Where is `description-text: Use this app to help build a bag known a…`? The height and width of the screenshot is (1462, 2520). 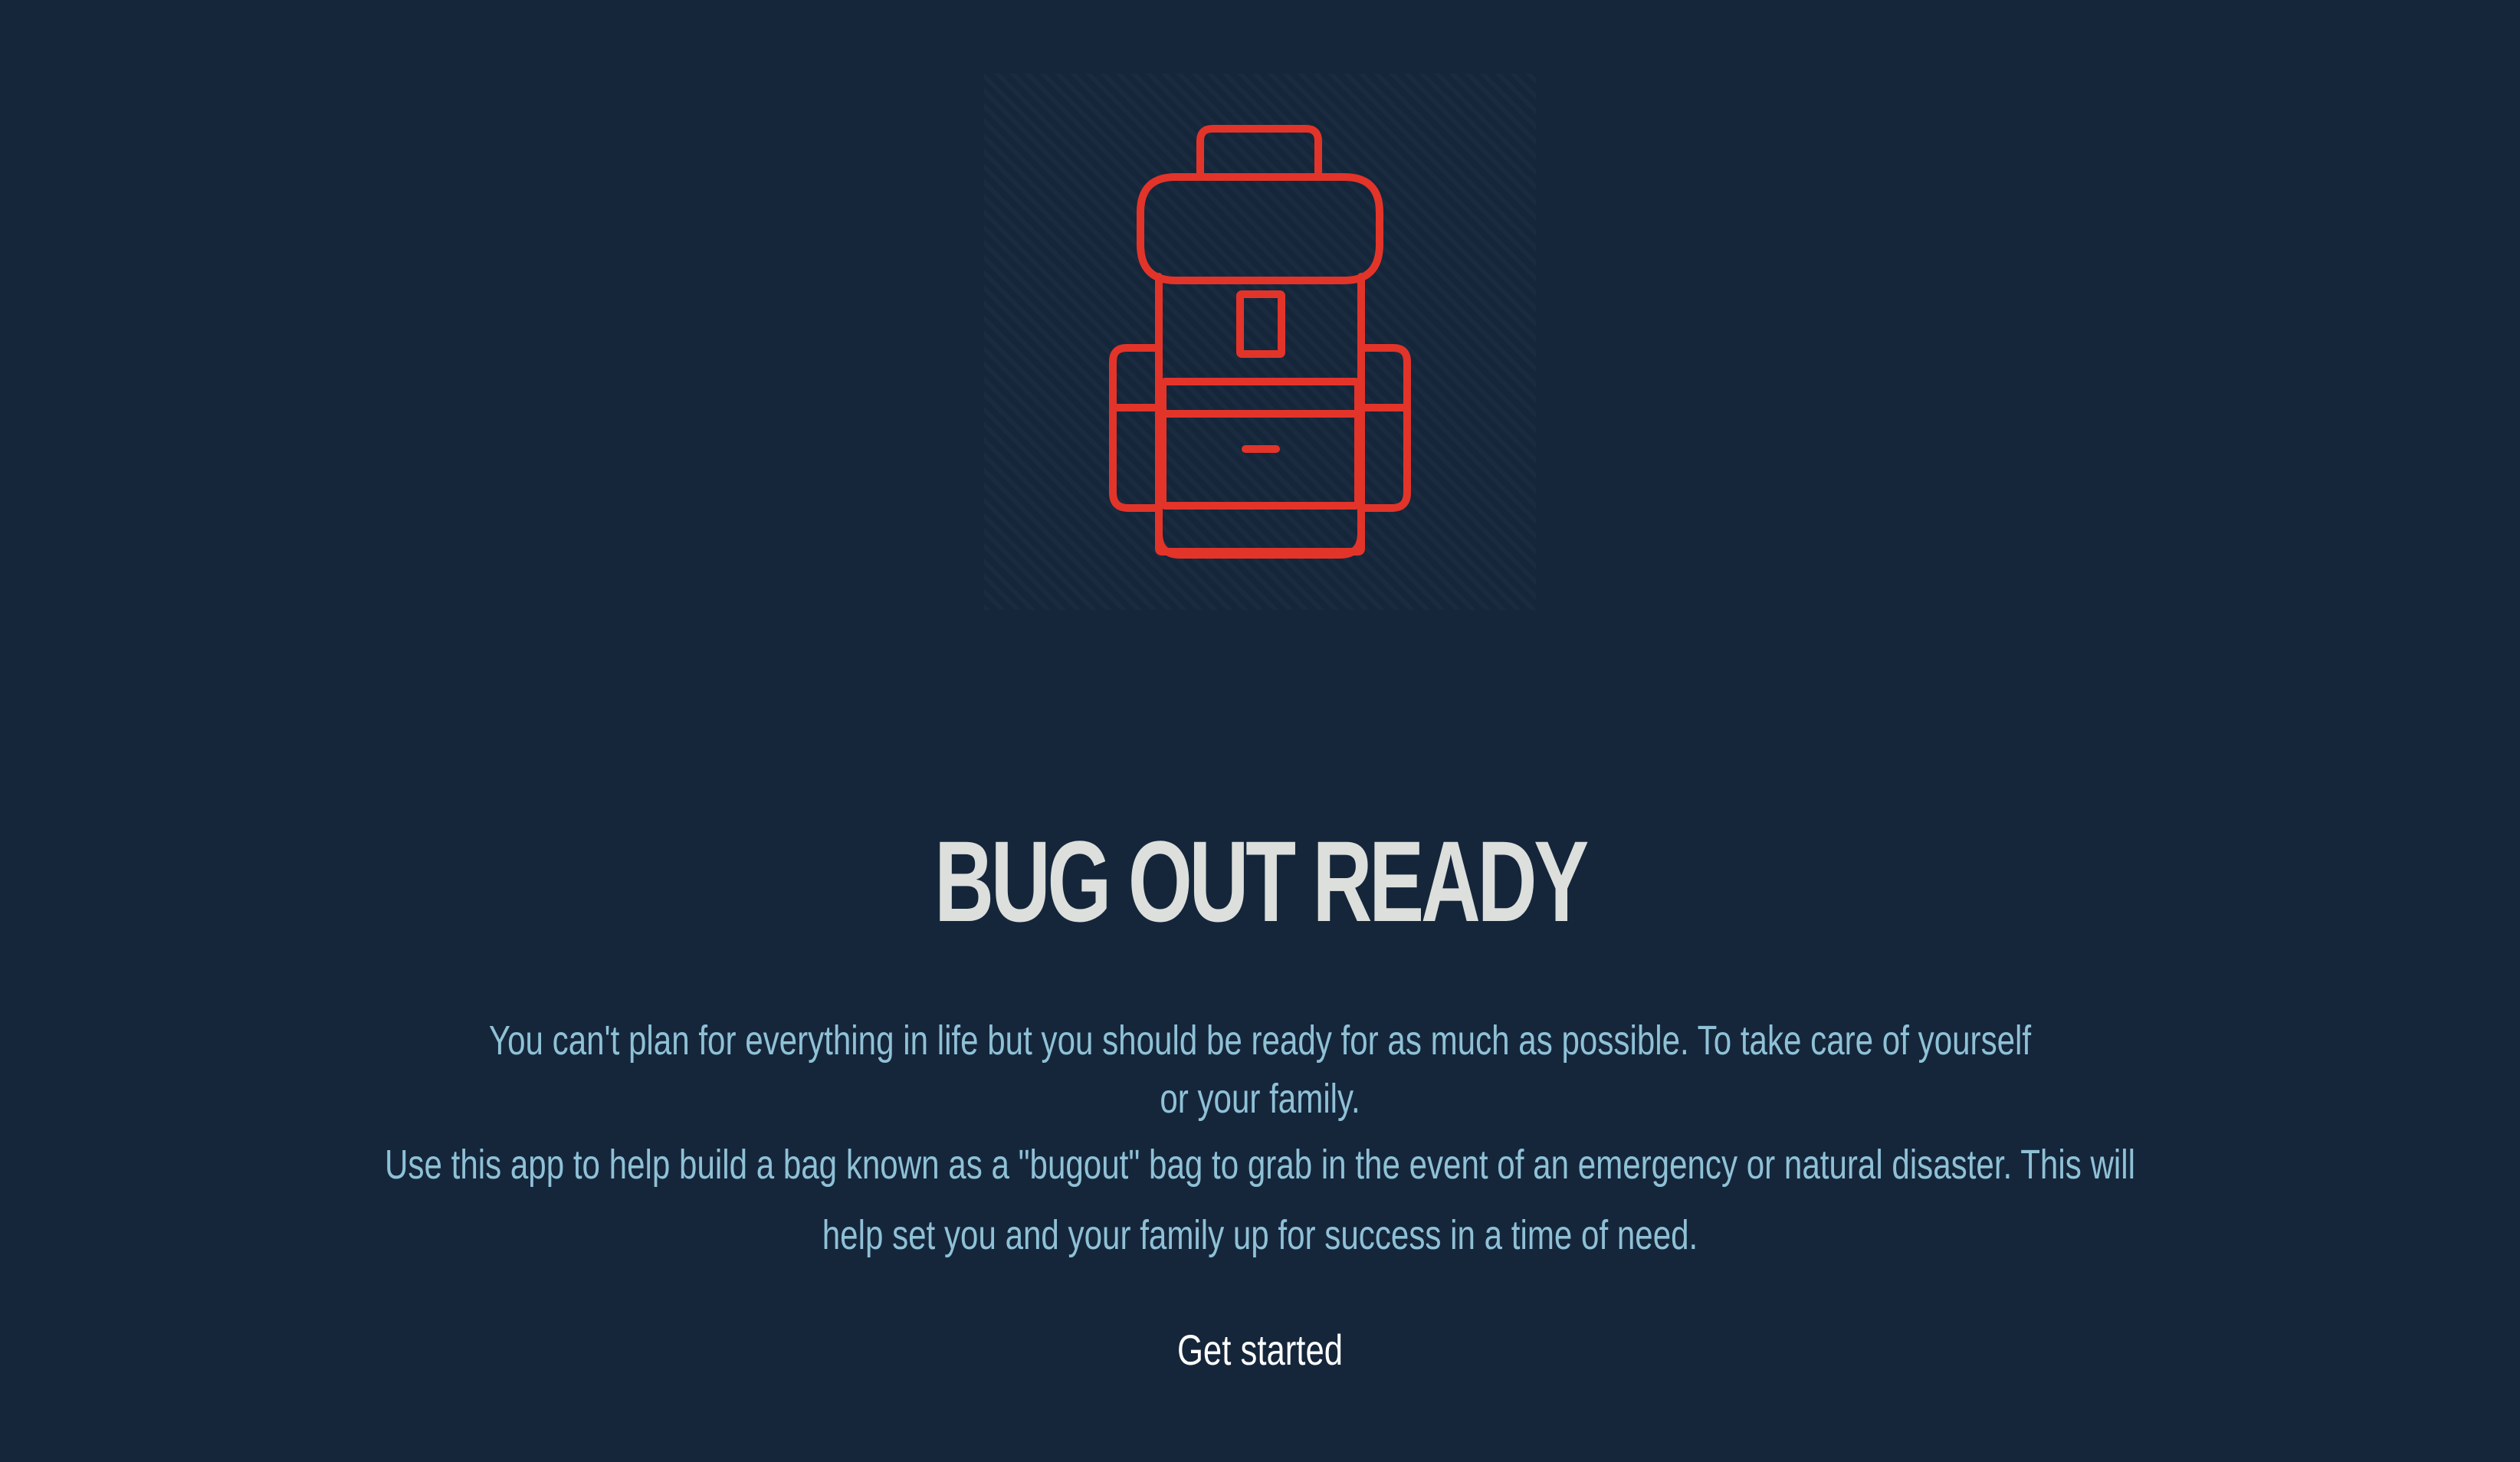
description-text: Use this app to help build a bag known a… is located at coordinates (1260, 1200).